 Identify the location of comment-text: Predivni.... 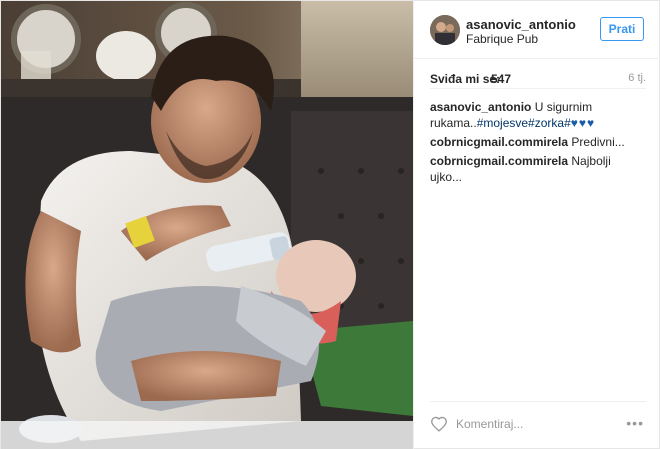
(598, 142).